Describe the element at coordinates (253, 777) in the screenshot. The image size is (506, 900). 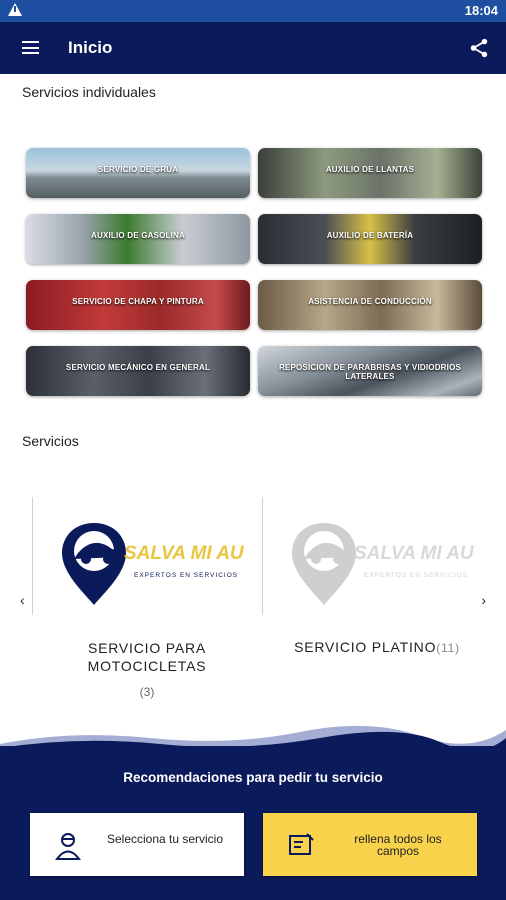
I see `recommendations-title: Recomendaciones para pedir tu servicio` at that location.